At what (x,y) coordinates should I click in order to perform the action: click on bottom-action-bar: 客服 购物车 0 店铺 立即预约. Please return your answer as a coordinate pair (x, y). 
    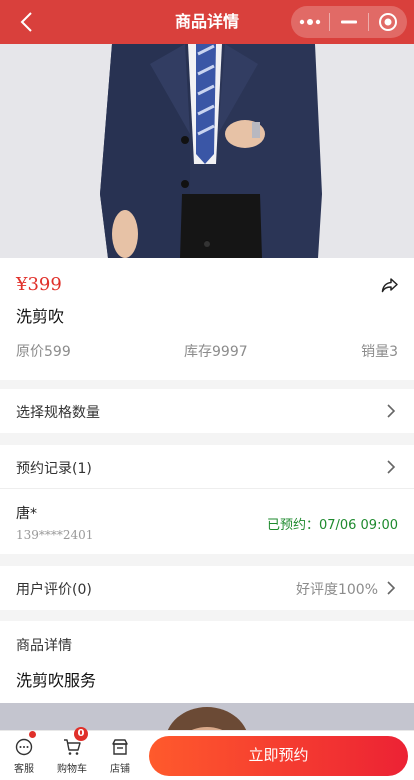
    Looking at the image, I should click on (207, 753).